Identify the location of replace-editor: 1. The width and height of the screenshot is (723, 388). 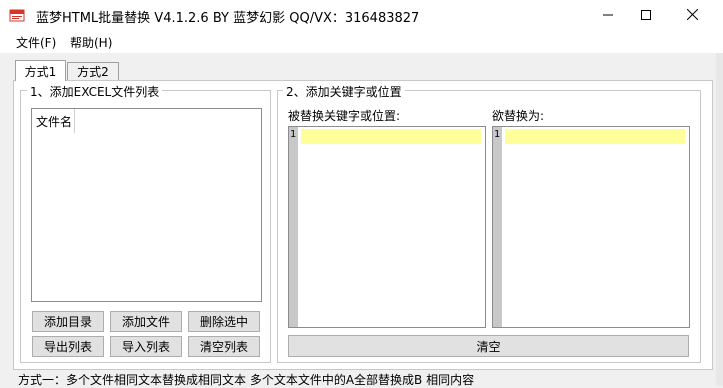
(591, 227).